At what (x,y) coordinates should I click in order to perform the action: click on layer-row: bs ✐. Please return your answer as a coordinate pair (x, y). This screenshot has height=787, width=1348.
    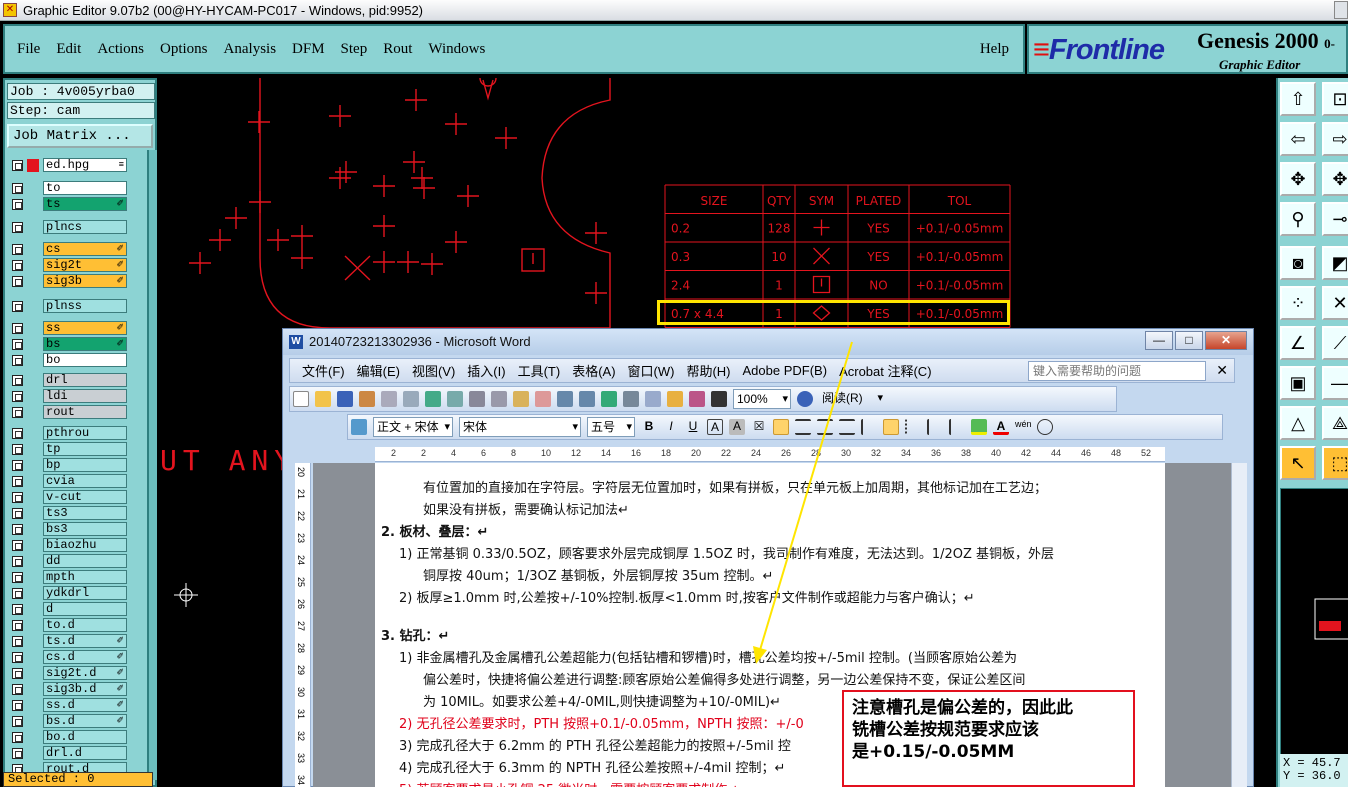
    Looking at the image, I should click on (68, 344).